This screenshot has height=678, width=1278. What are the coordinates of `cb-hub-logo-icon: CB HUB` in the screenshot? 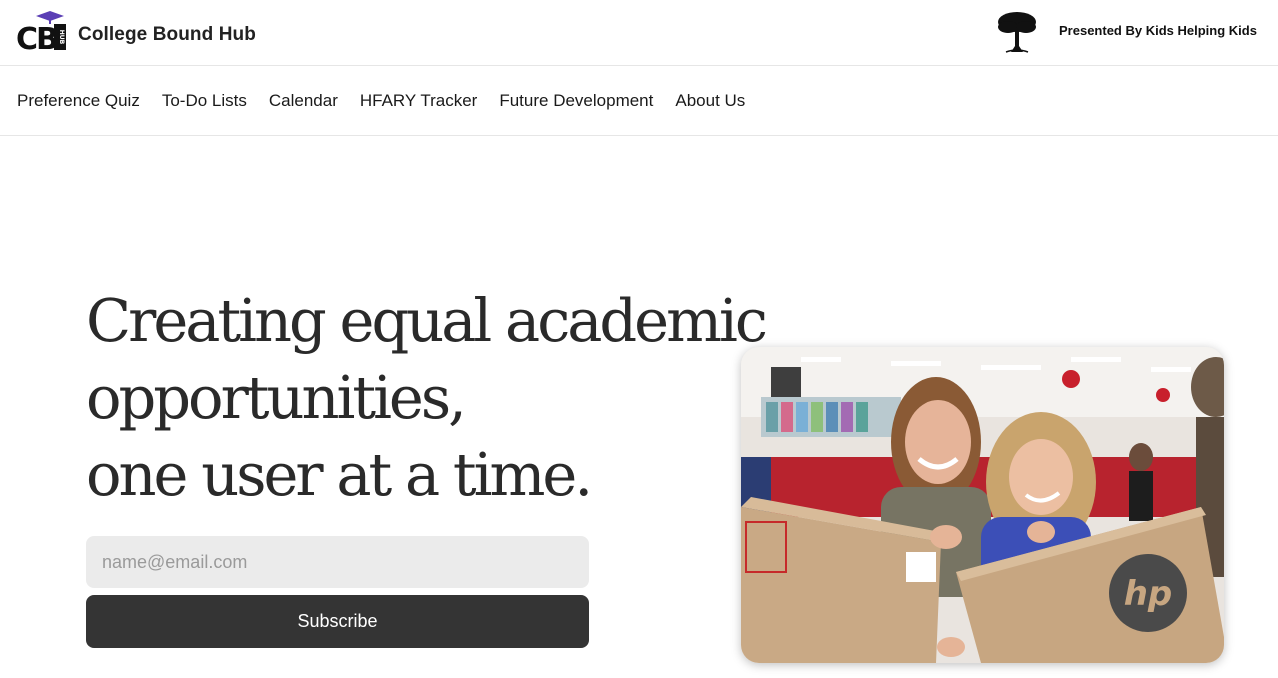 It's located at (42, 31).